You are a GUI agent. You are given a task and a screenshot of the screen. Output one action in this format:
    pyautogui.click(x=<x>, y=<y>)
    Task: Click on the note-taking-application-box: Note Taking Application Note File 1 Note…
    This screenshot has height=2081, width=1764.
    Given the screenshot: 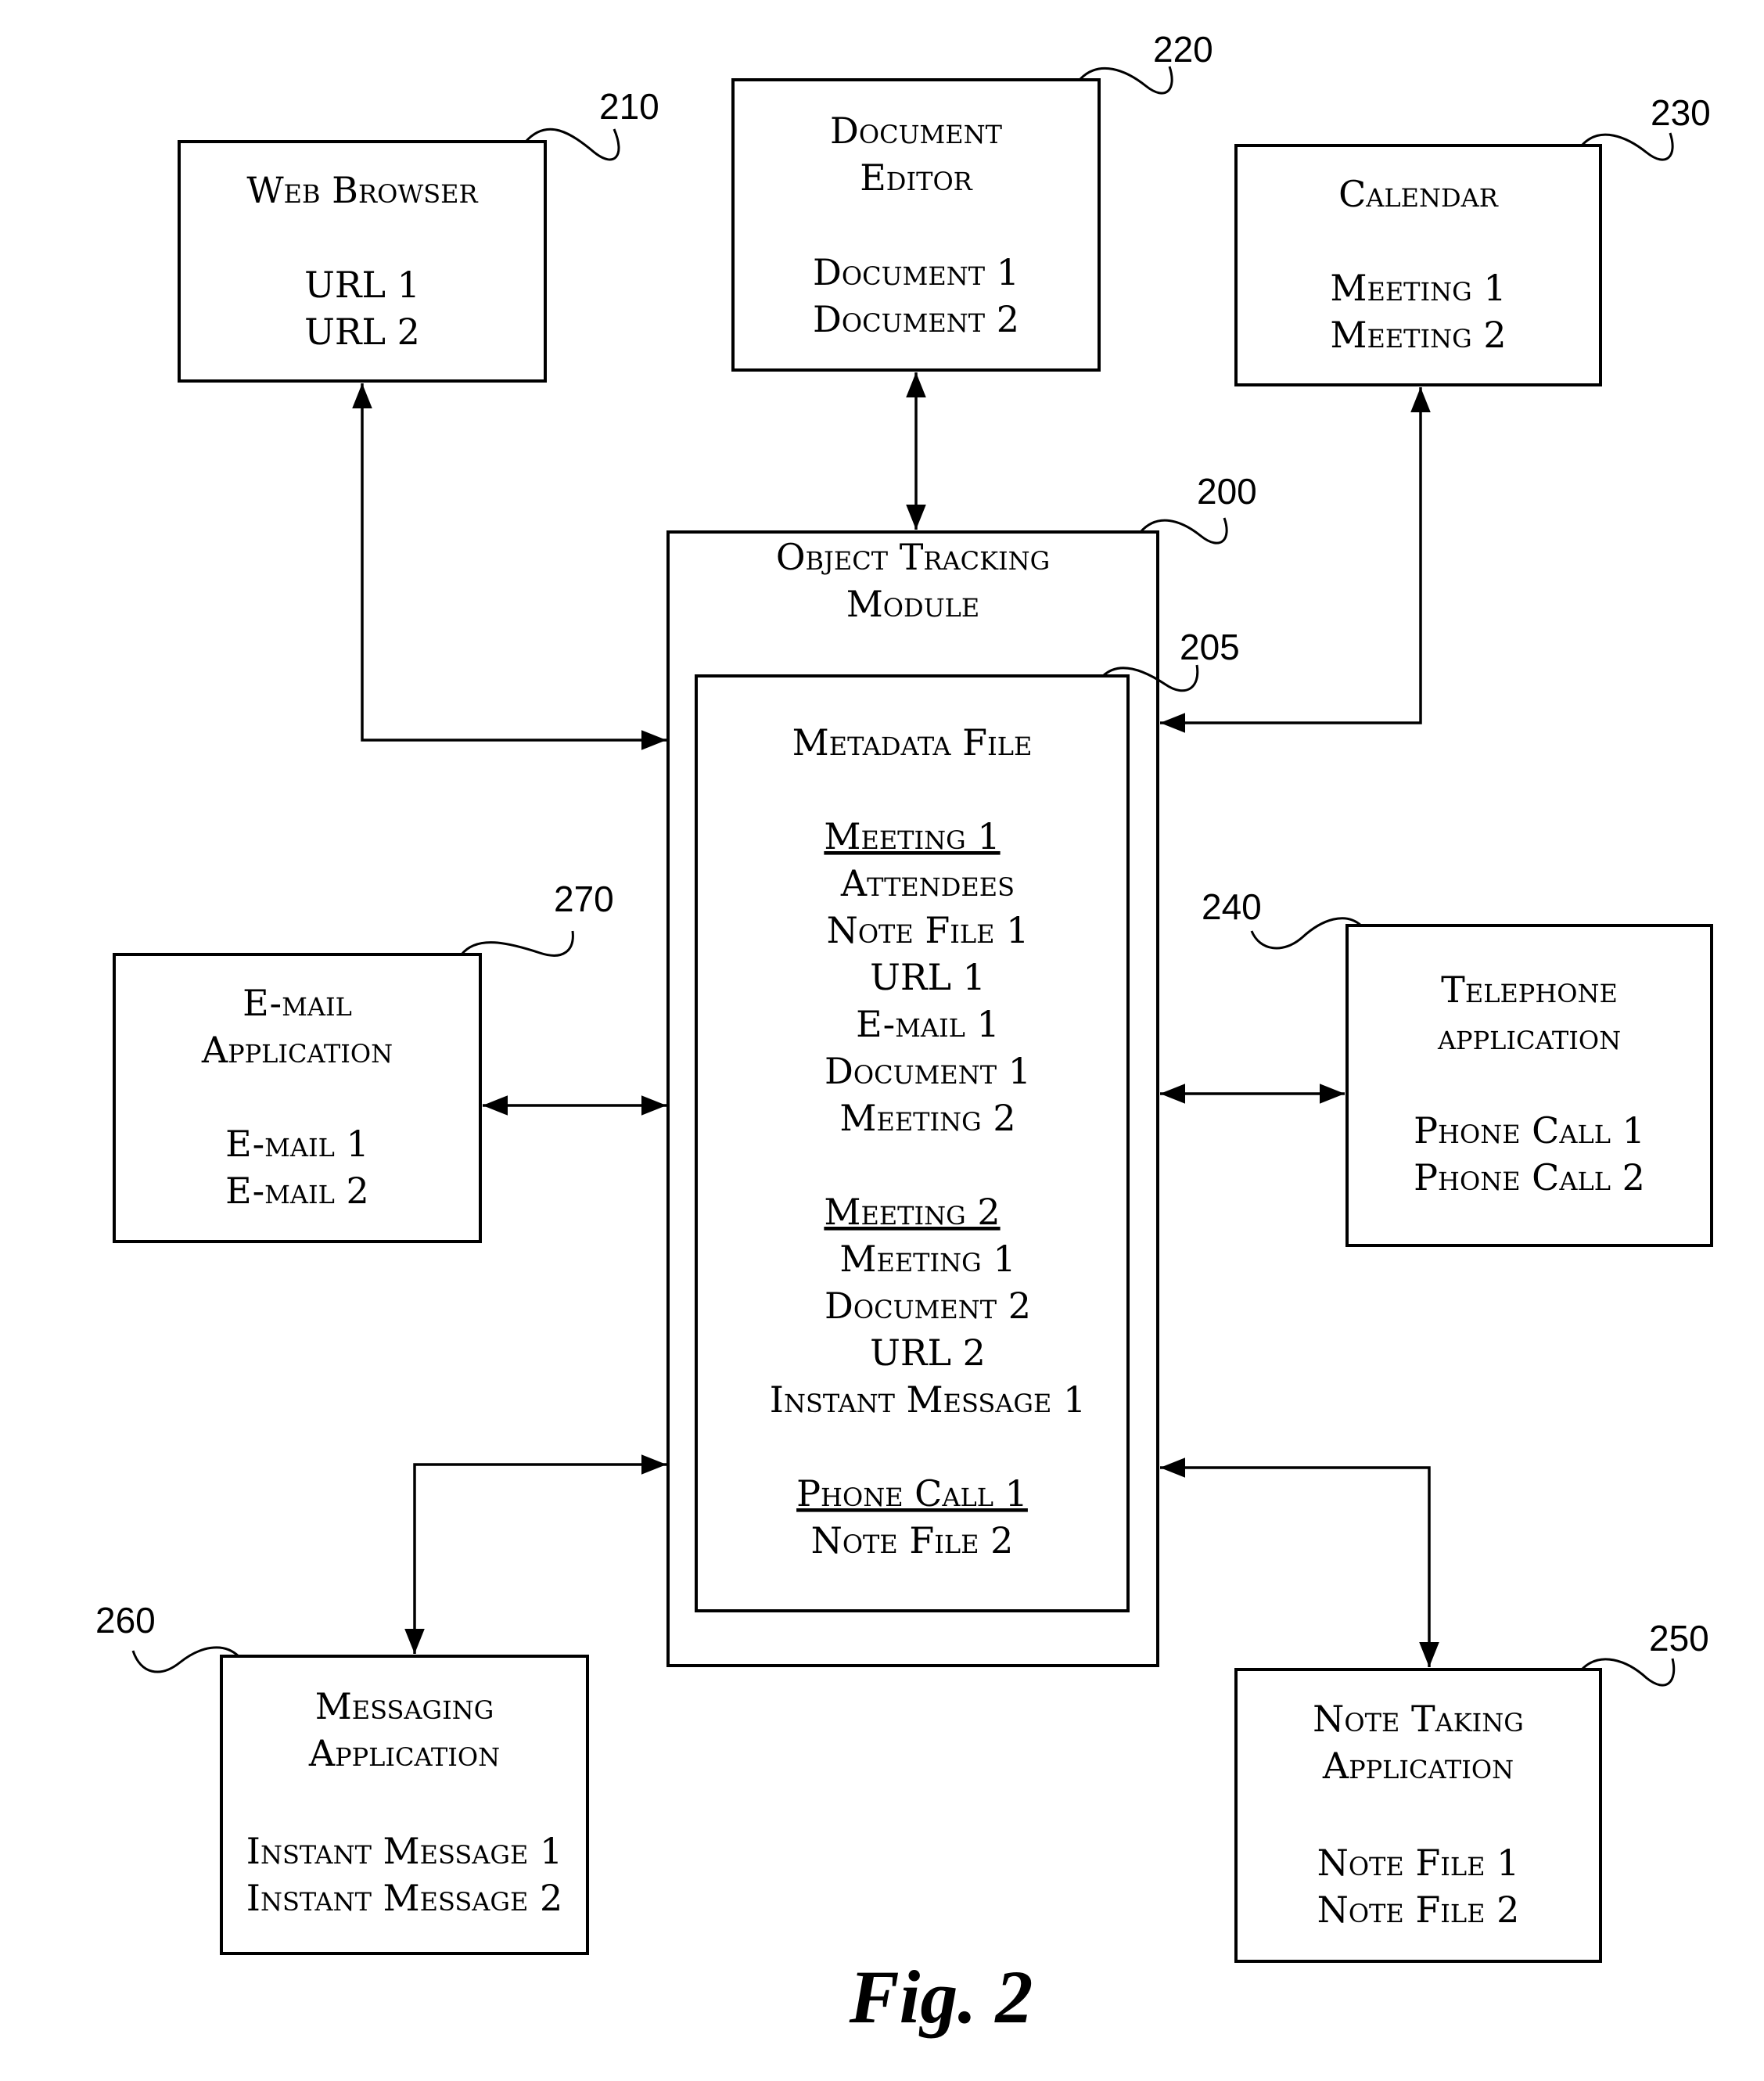 What is the action you would take?
    pyautogui.click(x=1418, y=1815)
    